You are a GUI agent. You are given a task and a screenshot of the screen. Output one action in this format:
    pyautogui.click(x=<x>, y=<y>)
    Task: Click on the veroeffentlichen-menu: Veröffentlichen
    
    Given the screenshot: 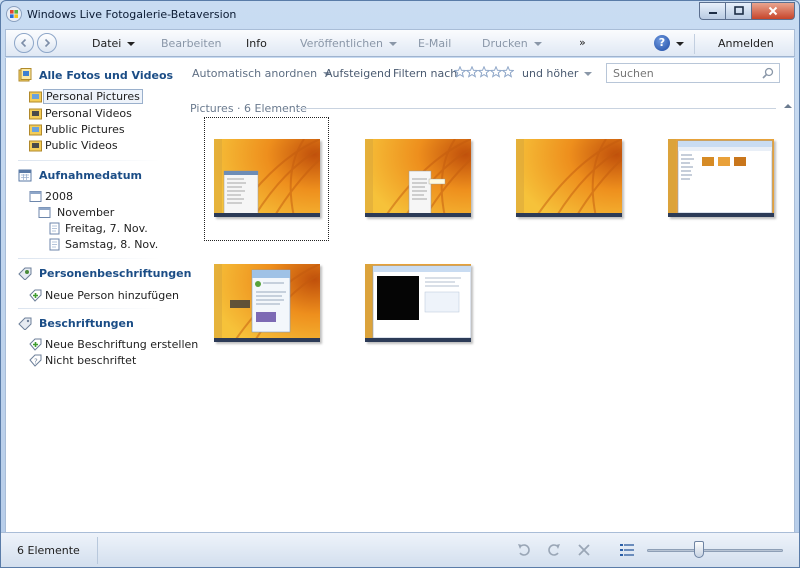 What is the action you would take?
    pyautogui.click(x=348, y=43)
    